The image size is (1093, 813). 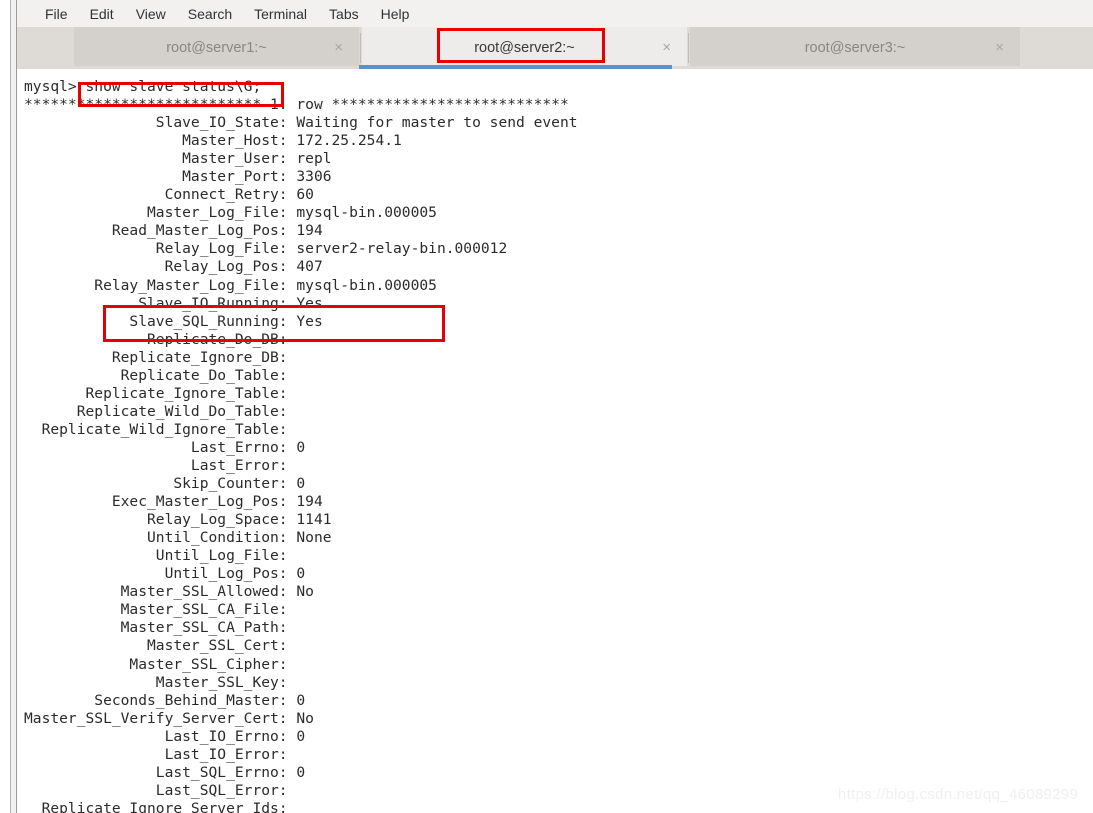 I want to click on tab-label-server2: root@server2:~, so click(x=524, y=47).